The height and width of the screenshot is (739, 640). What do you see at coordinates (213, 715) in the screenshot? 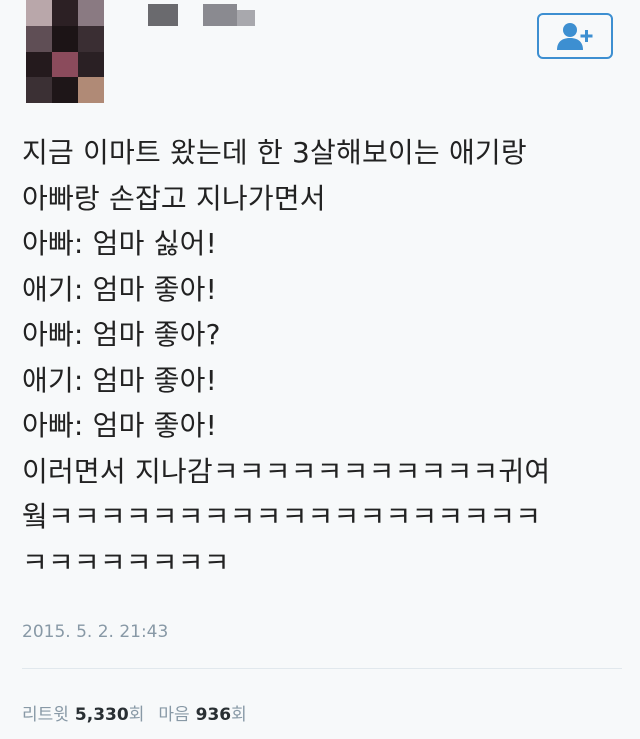
I see `like-count: 936` at bounding box center [213, 715].